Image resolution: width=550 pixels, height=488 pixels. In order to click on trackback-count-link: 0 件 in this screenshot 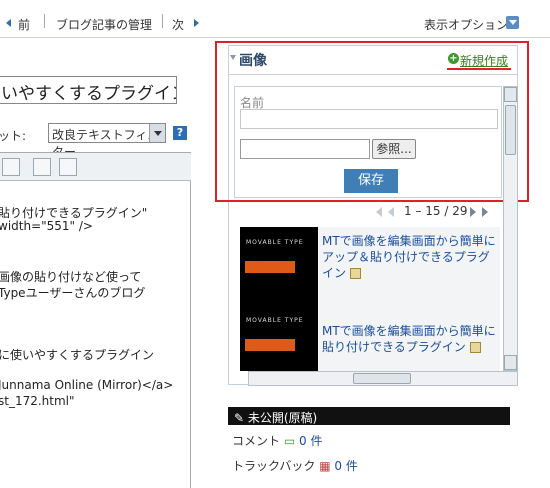, I will do `click(345, 466)`.